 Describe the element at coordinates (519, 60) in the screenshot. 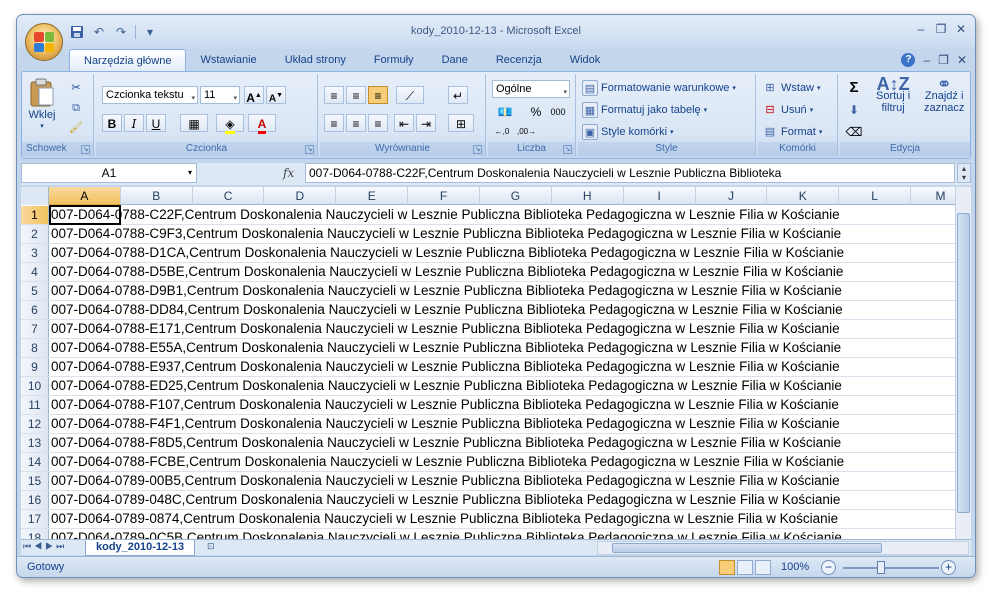

I see `tab-review: Recenzja` at that location.